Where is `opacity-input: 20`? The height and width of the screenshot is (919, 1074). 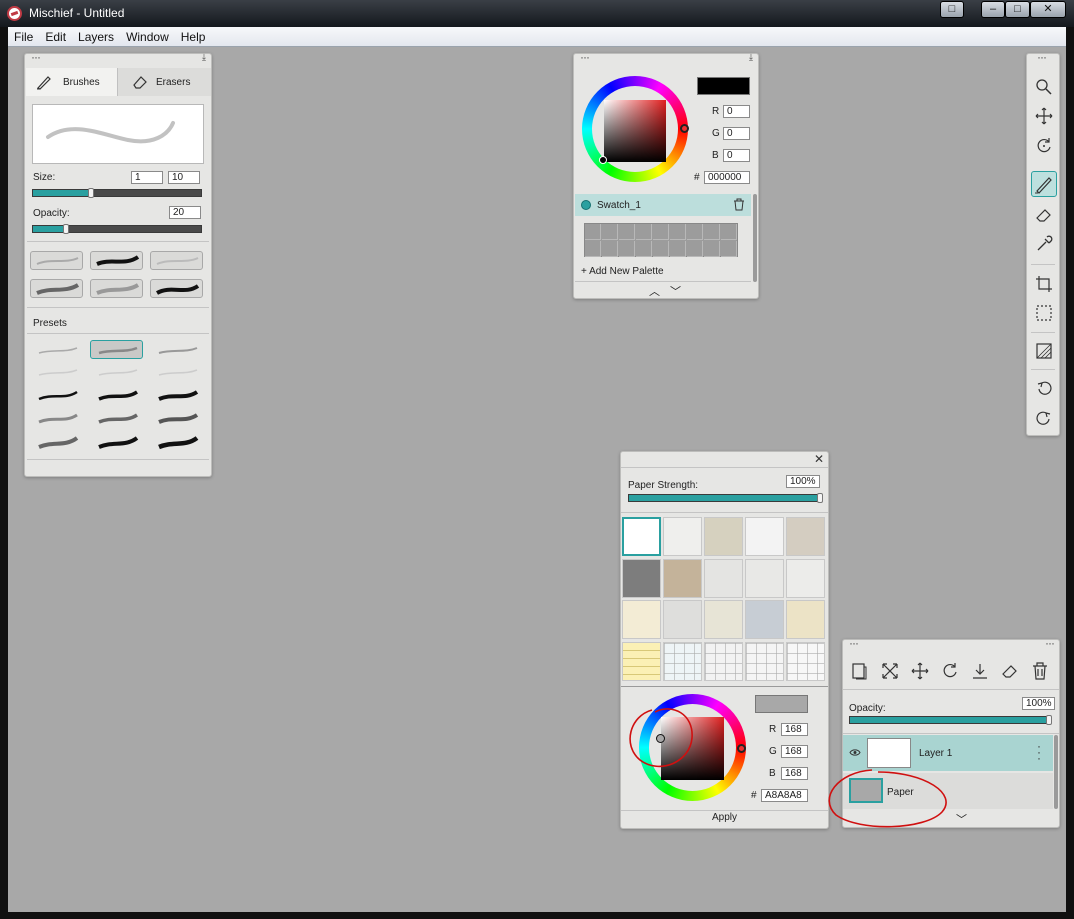
opacity-input: 20 is located at coordinates (185, 212).